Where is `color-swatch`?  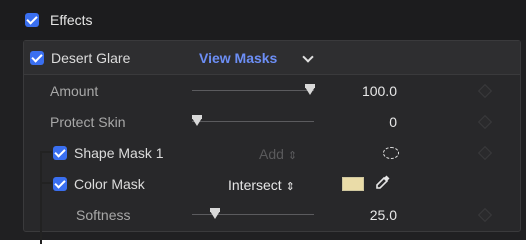 color-swatch is located at coordinates (353, 184).